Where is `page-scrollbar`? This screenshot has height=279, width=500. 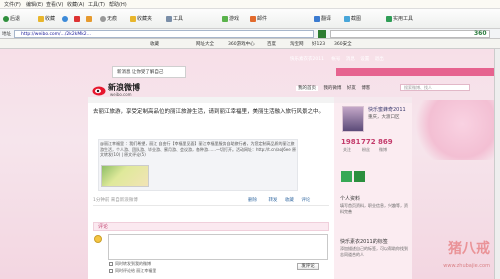
page-scrollbar is located at coordinates (497, 164).